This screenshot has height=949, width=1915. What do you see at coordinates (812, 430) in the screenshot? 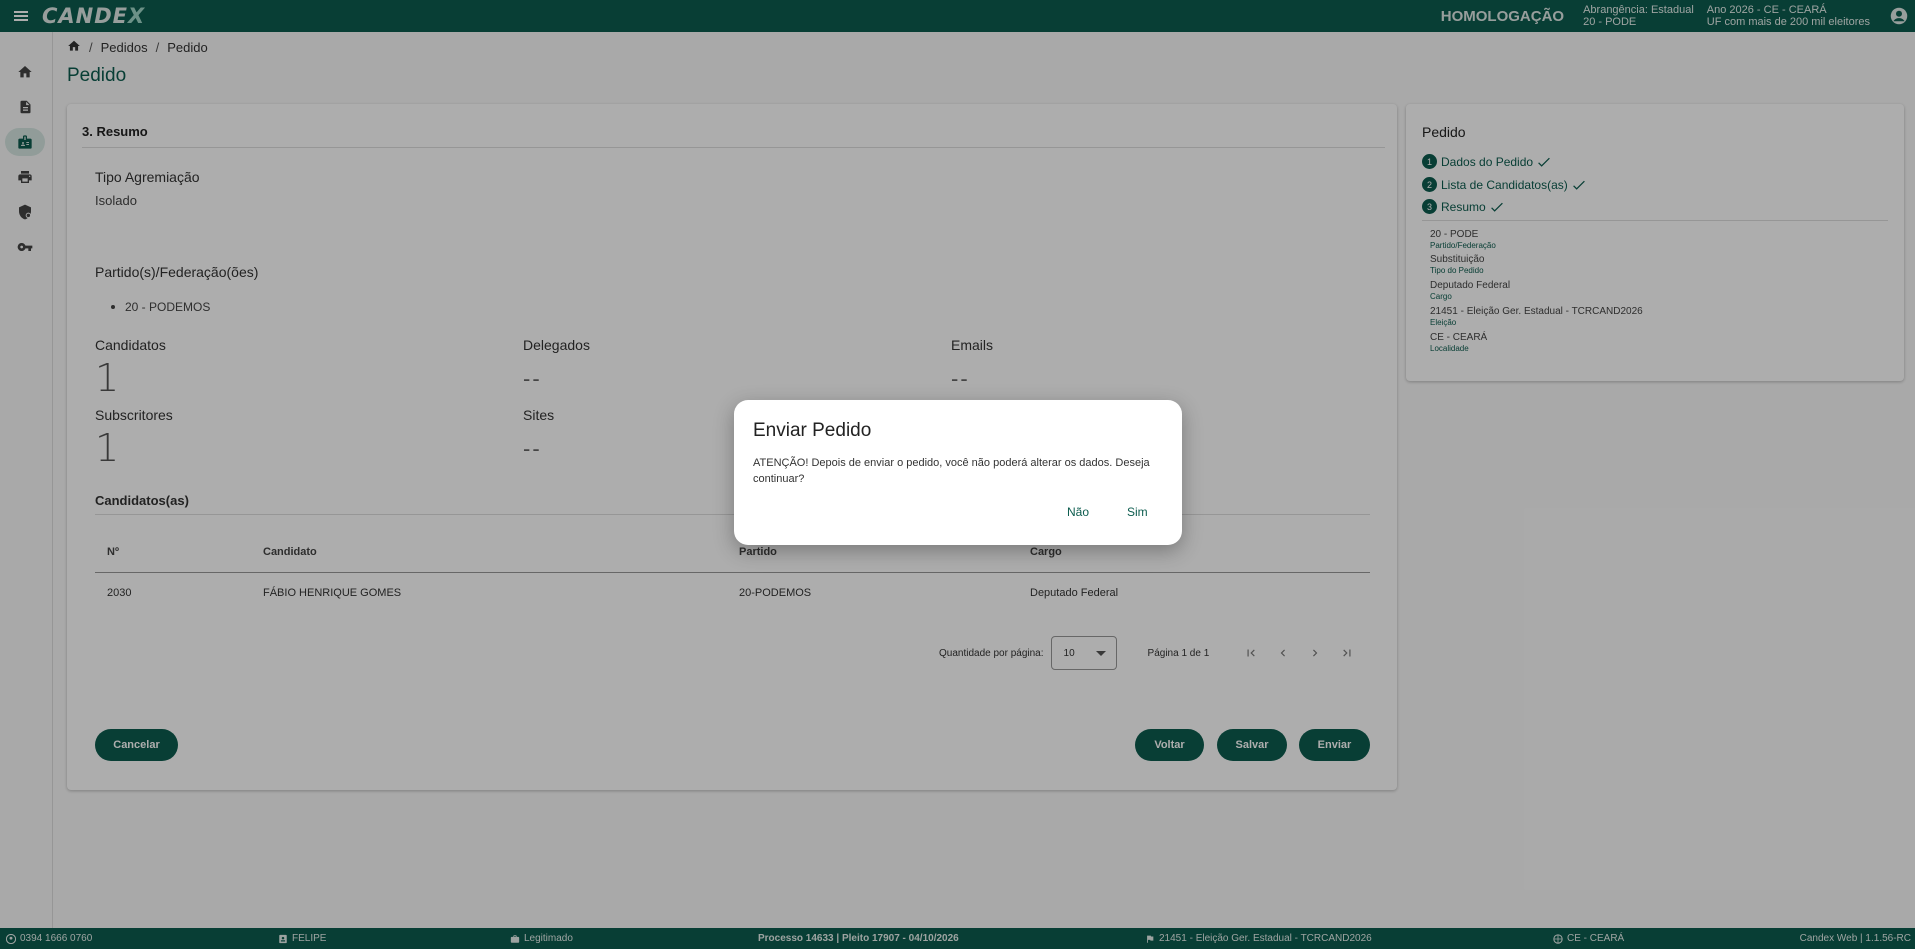
I see `dialog-title: Enviar Pedido` at bounding box center [812, 430].